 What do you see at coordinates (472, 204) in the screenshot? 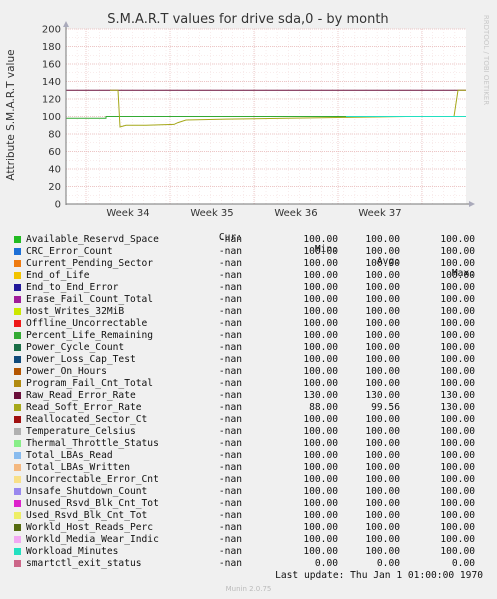
I see `x-axis-arrow` at bounding box center [472, 204].